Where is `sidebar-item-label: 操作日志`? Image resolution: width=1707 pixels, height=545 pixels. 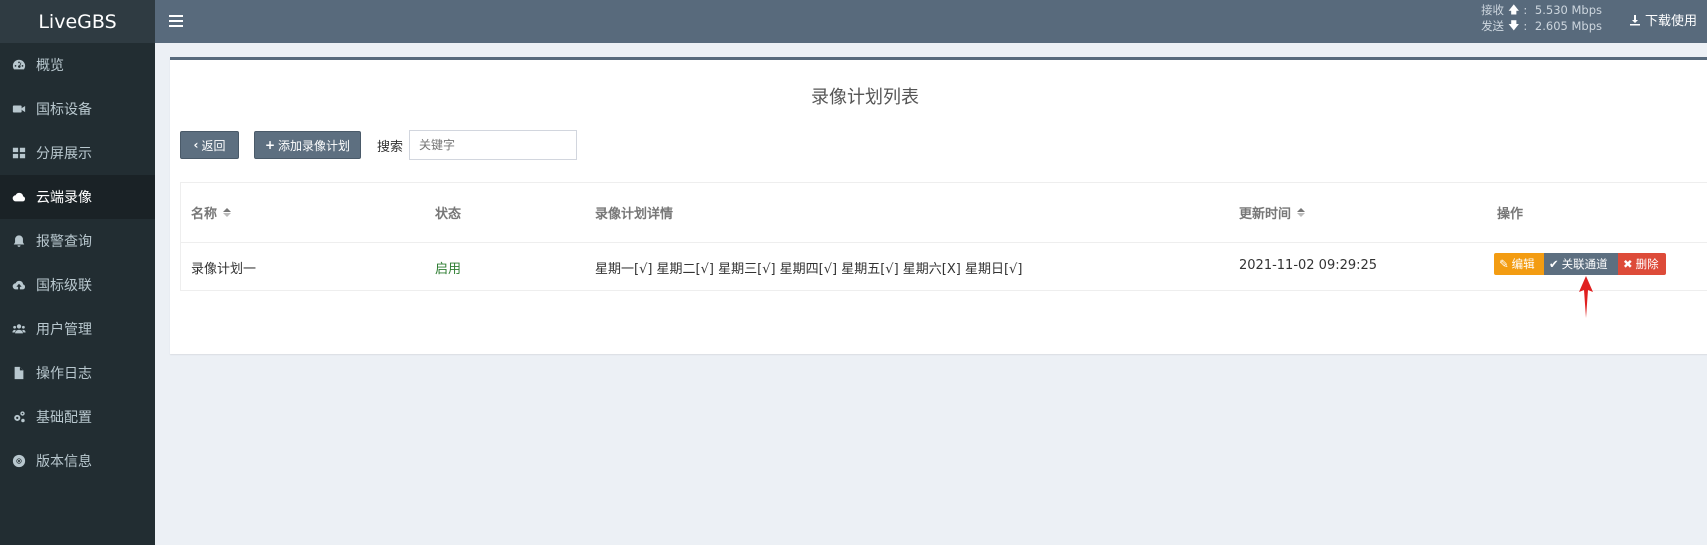
sidebar-item-label: 操作日志 is located at coordinates (64, 374).